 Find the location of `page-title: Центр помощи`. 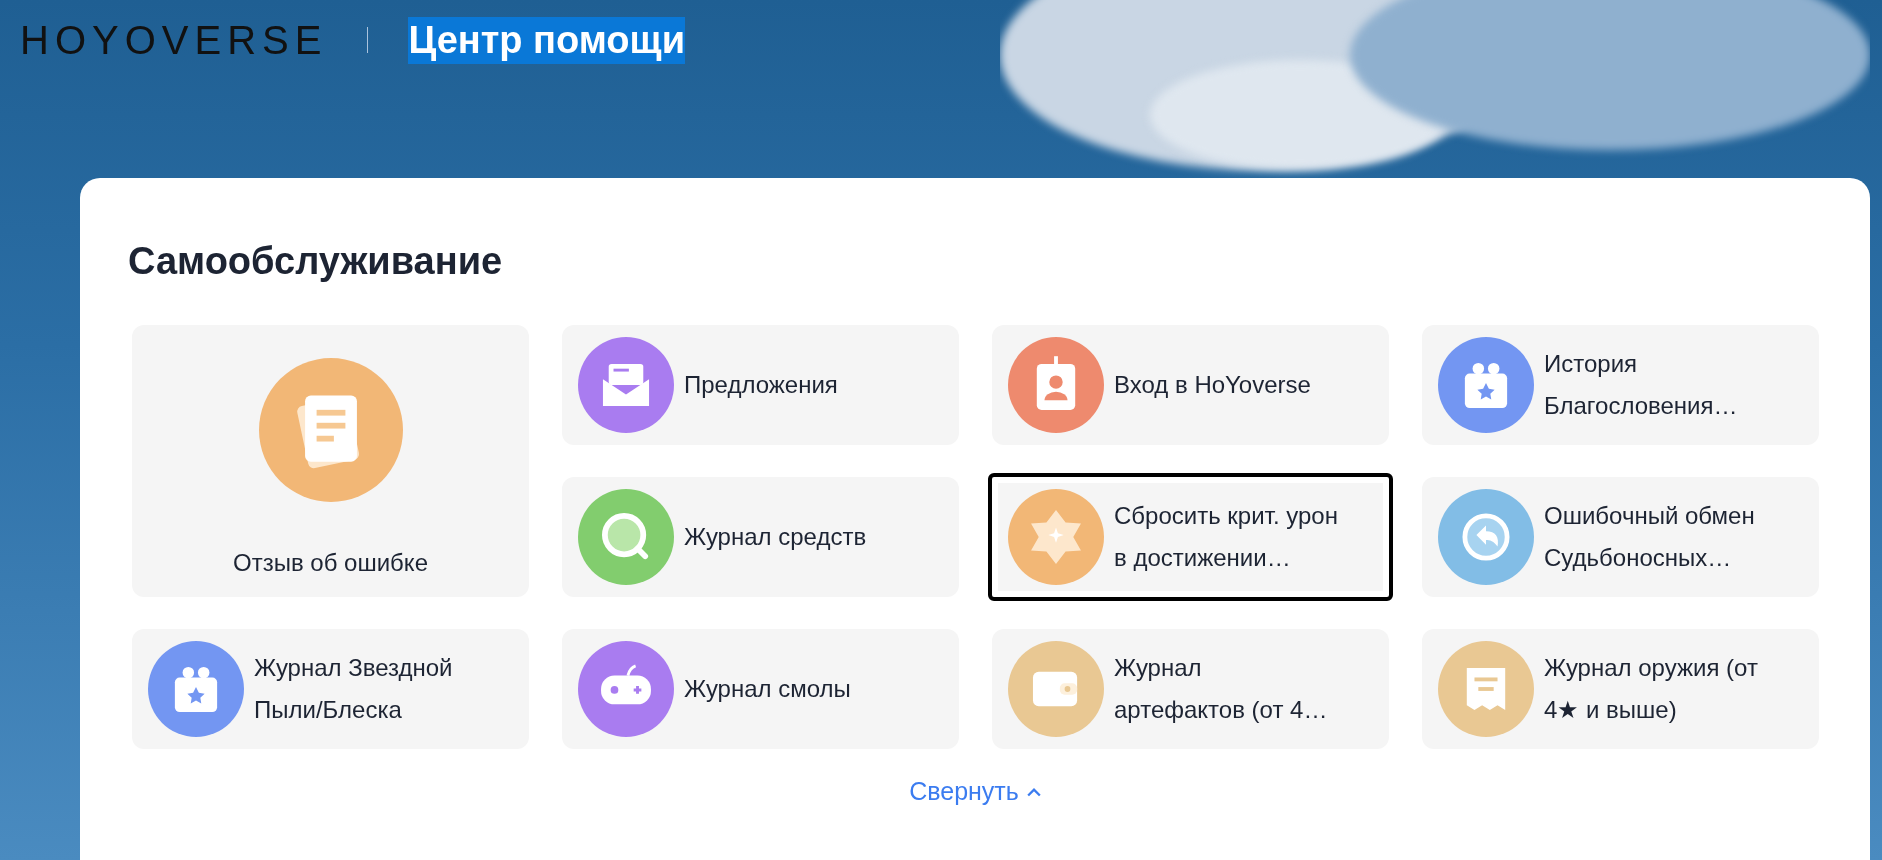

page-title: Центр помощи is located at coordinates (546, 40).